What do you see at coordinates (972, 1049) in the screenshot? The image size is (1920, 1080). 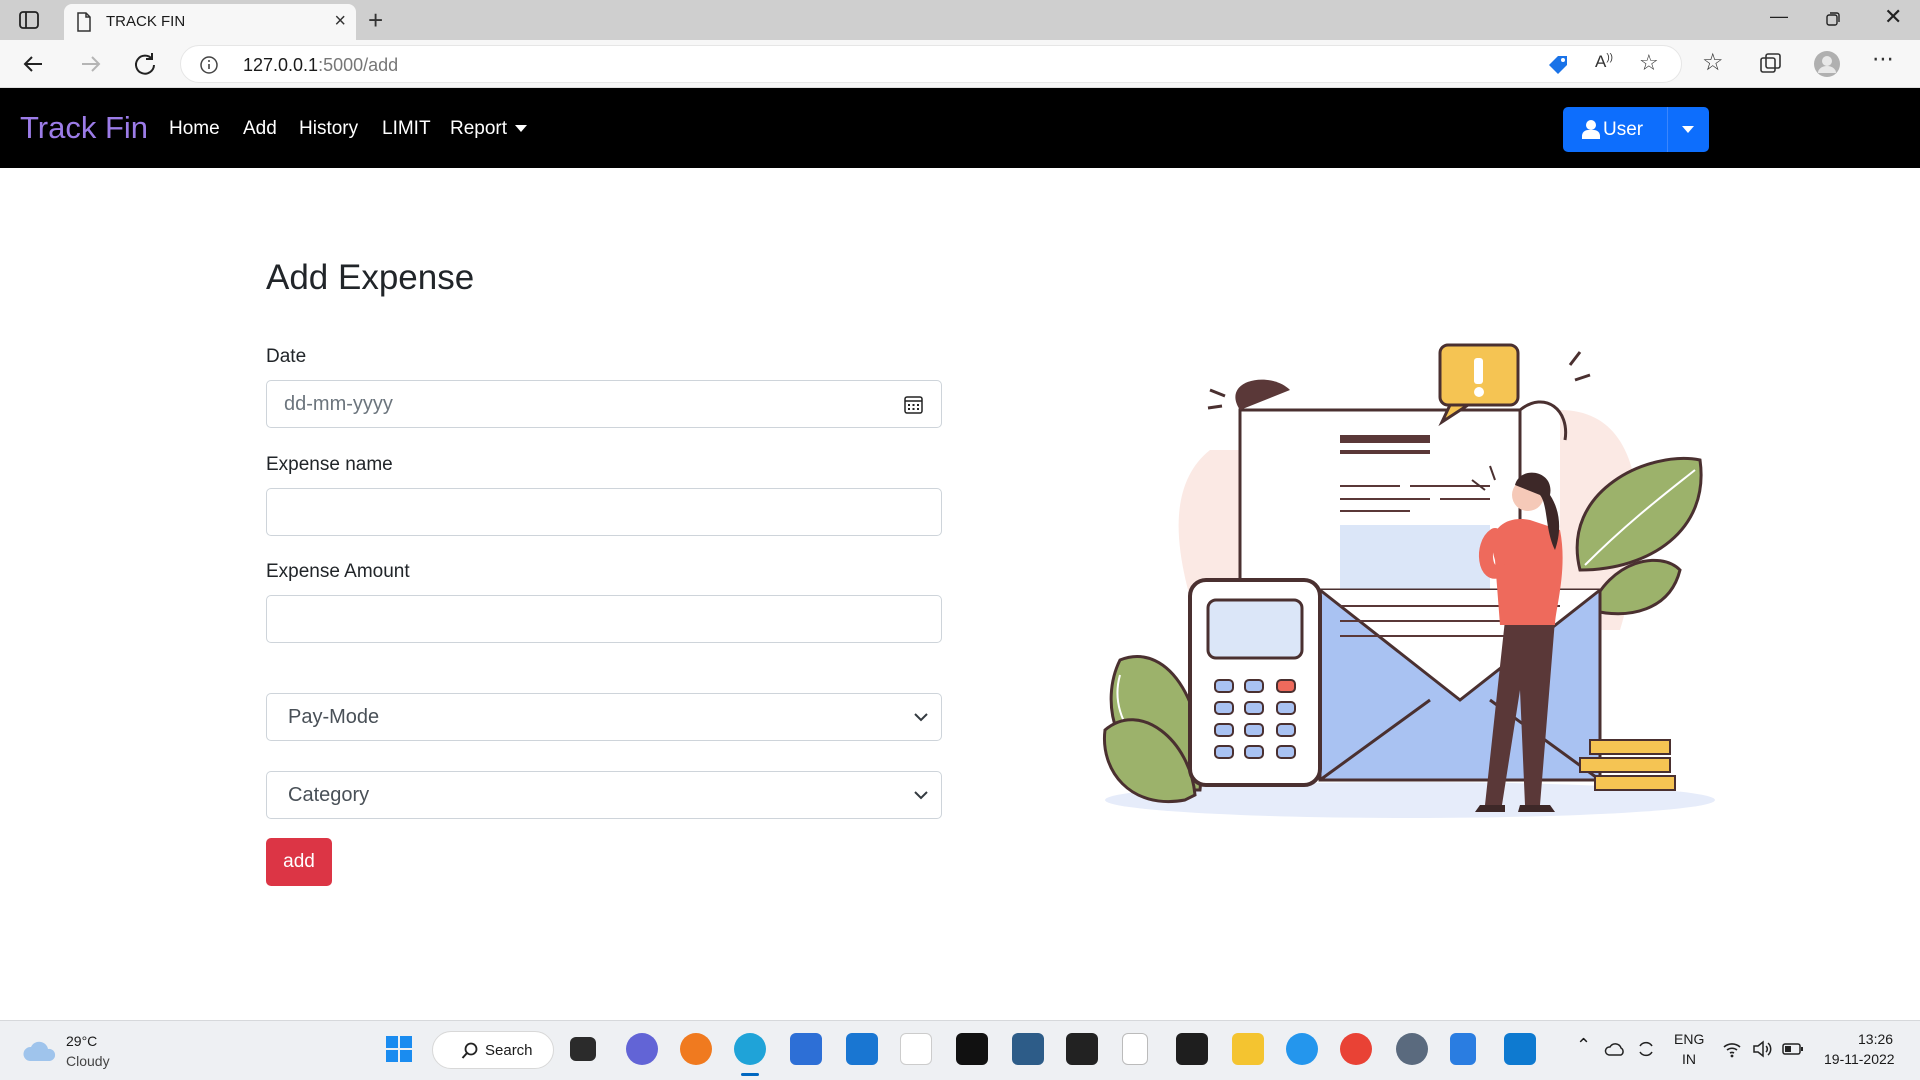 I see `dropbox-icon` at bounding box center [972, 1049].